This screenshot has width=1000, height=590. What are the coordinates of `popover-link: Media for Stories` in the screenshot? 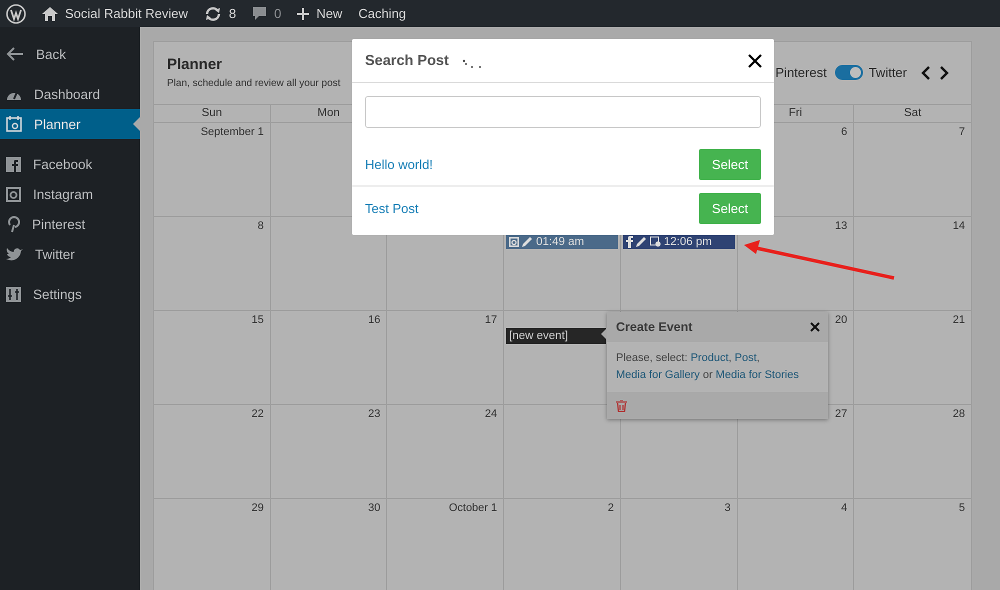 It's located at (757, 375).